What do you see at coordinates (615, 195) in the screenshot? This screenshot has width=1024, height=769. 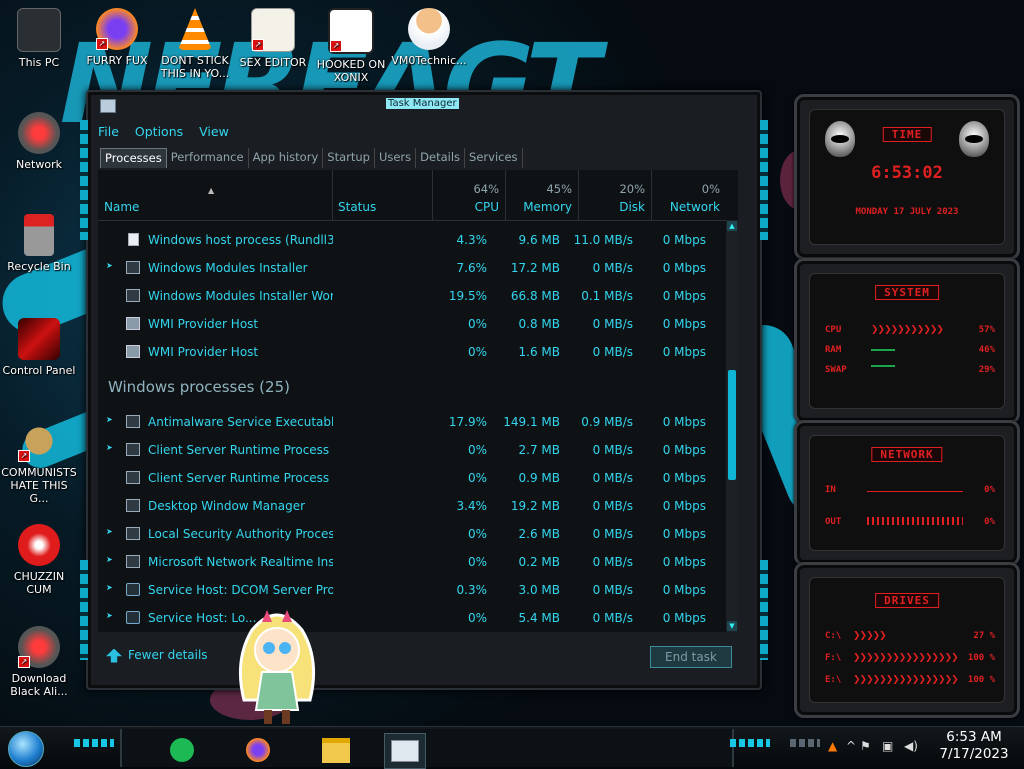 I see `column-disk: 20% Disk` at bounding box center [615, 195].